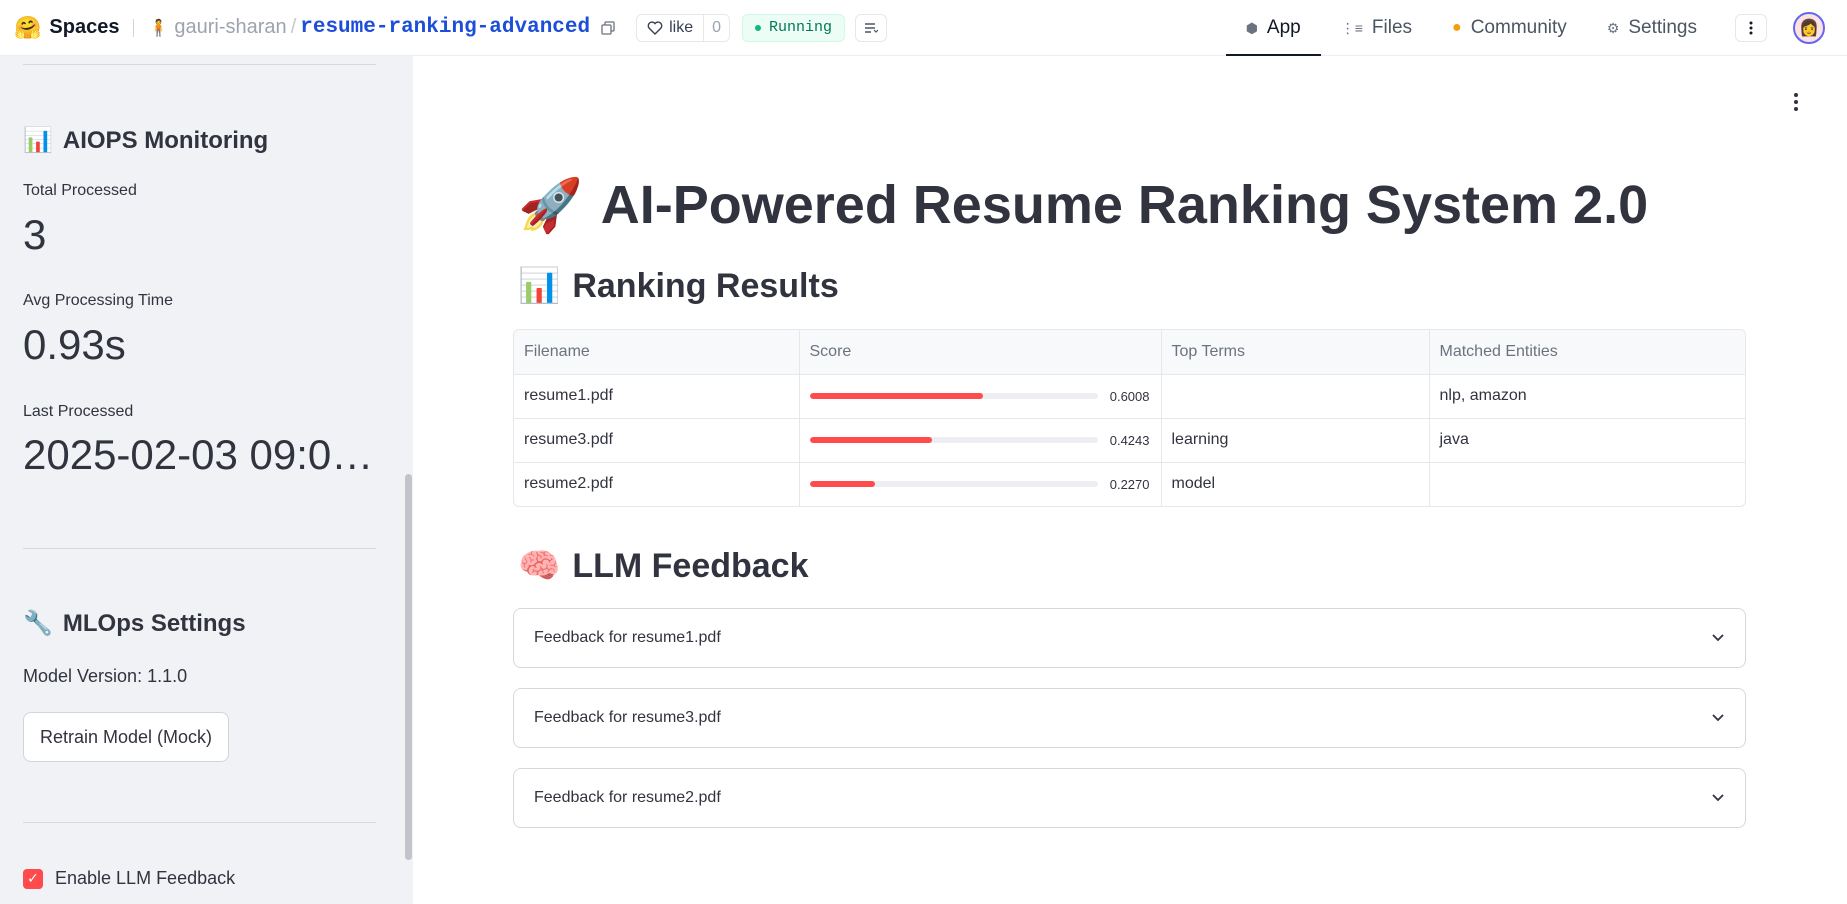  What do you see at coordinates (657, 396) in the screenshot?
I see `cell-filename: resume1.pdf` at bounding box center [657, 396].